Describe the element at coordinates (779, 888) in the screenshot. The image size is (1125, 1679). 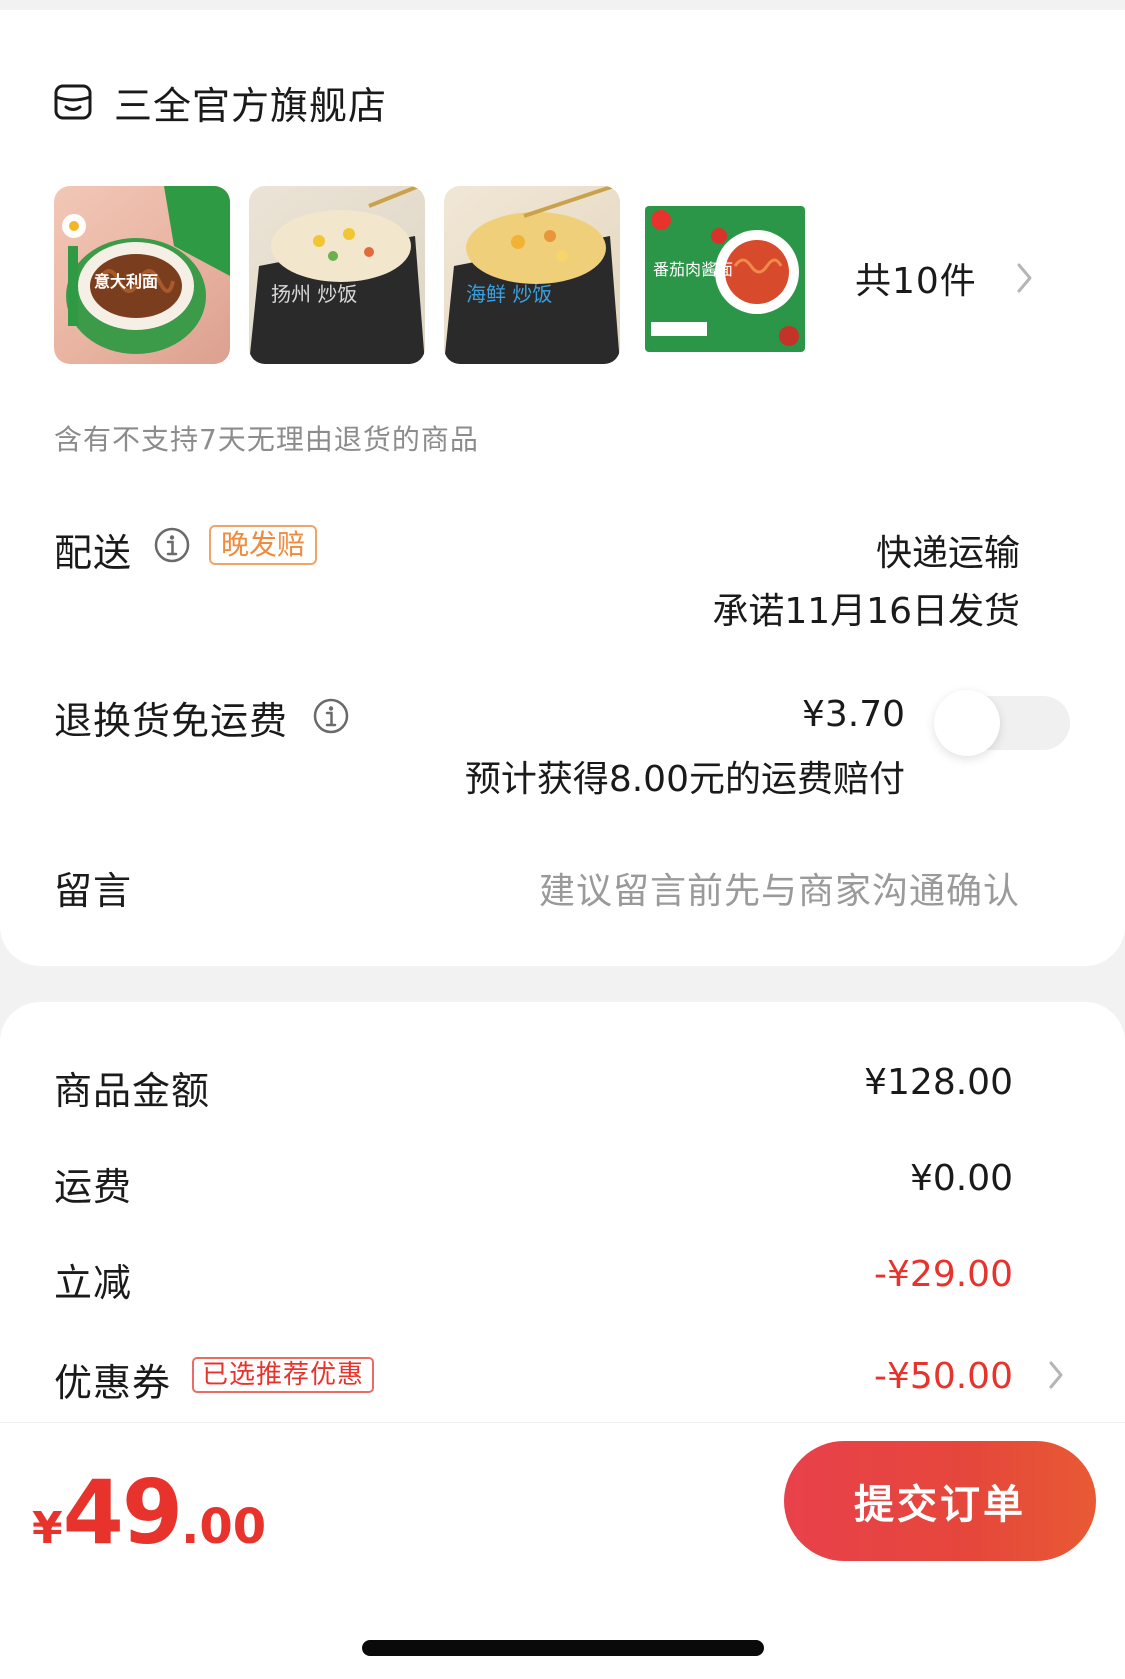
I see `message-input: 建议留言前先与商家沟通确认` at that location.